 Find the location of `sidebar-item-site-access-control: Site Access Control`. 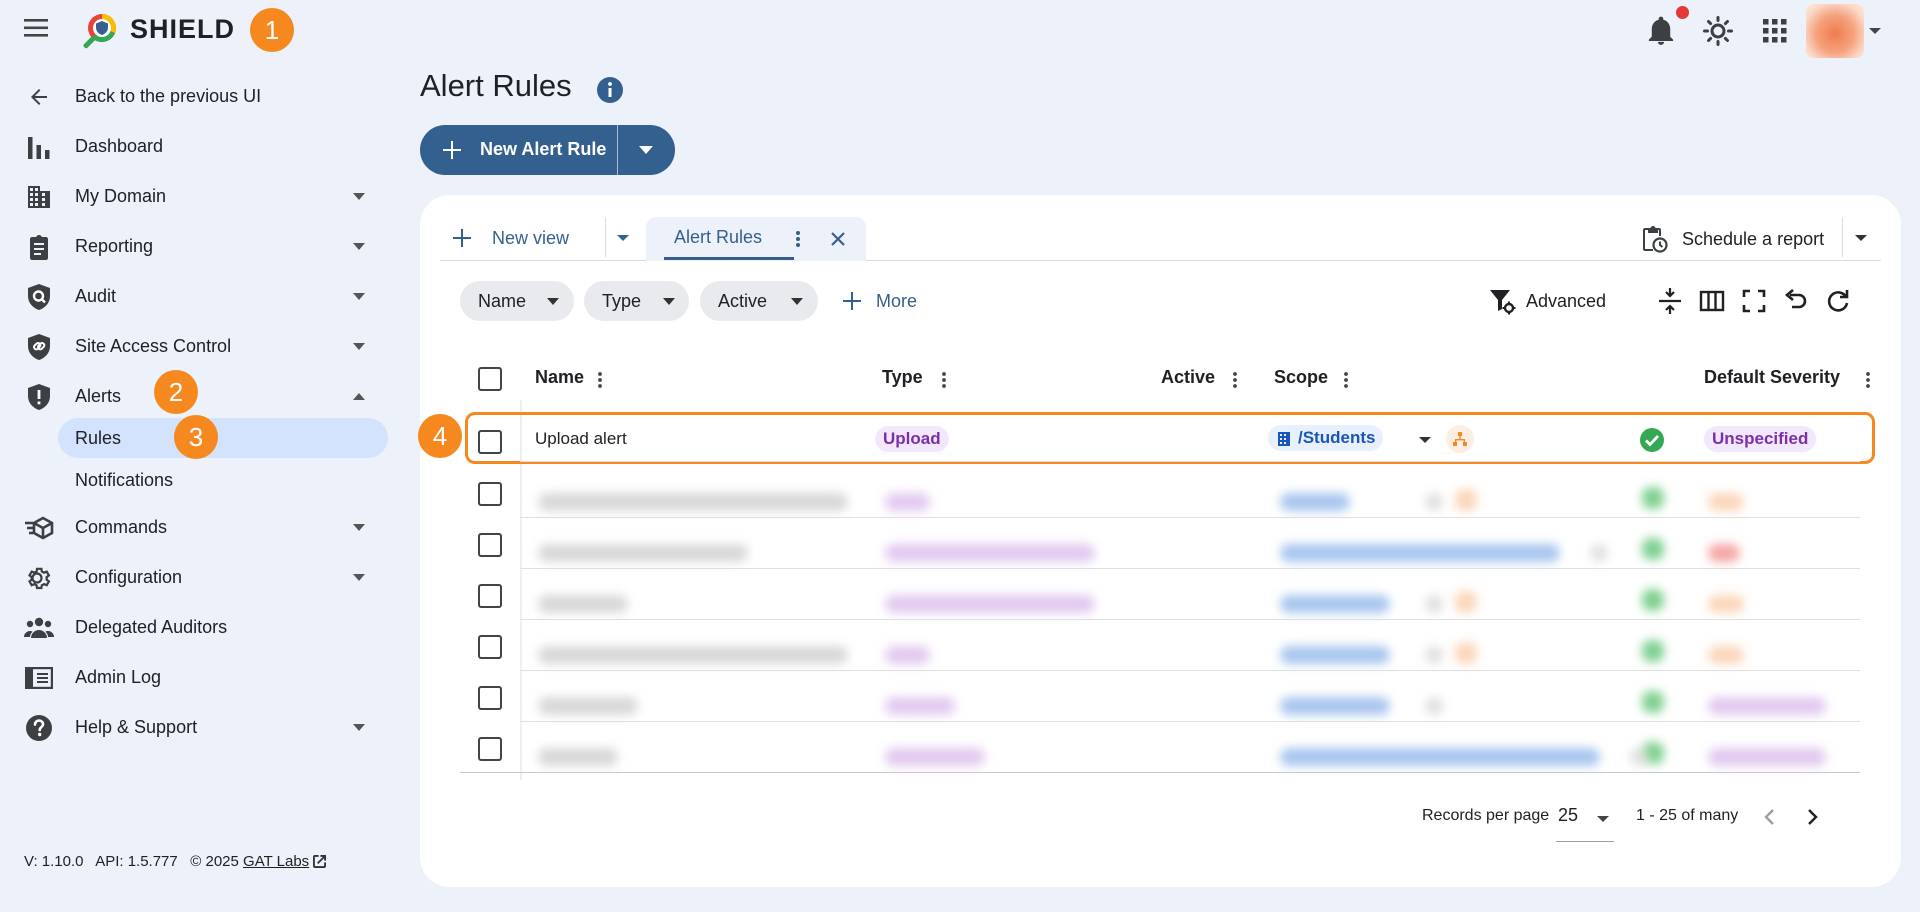

sidebar-item-site-access-control: Site Access Control is located at coordinates (200, 346).